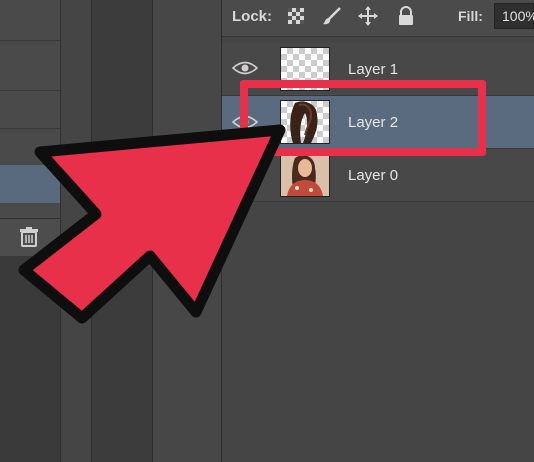 The height and width of the screenshot is (462, 534). What do you see at coordinates (252, 16) in the screenshot?
I see `lock-label: Lock:` at bounding box center [252, 16].